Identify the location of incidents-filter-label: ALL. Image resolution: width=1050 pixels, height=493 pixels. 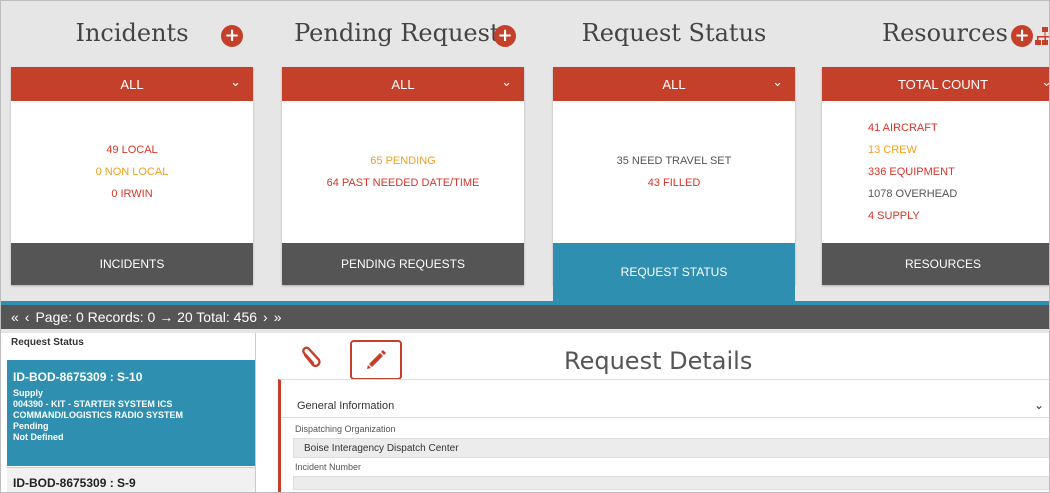
(132, 84).